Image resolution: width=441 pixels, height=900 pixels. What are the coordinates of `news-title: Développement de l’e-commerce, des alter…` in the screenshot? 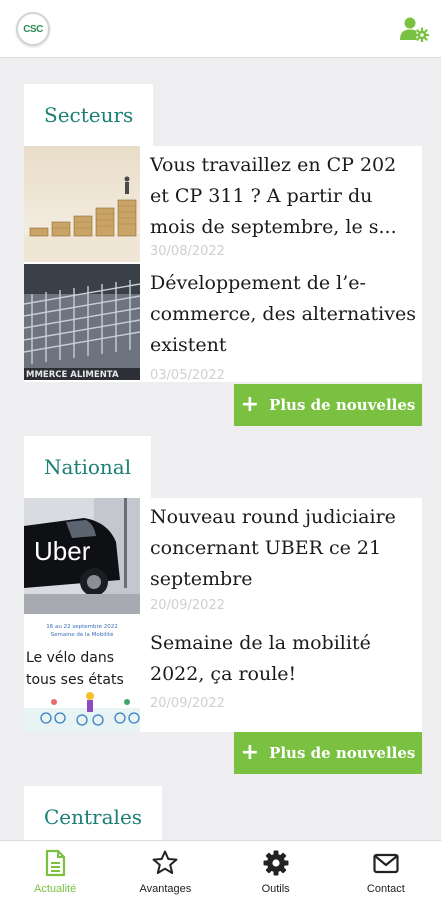 It's located at (283, 314).